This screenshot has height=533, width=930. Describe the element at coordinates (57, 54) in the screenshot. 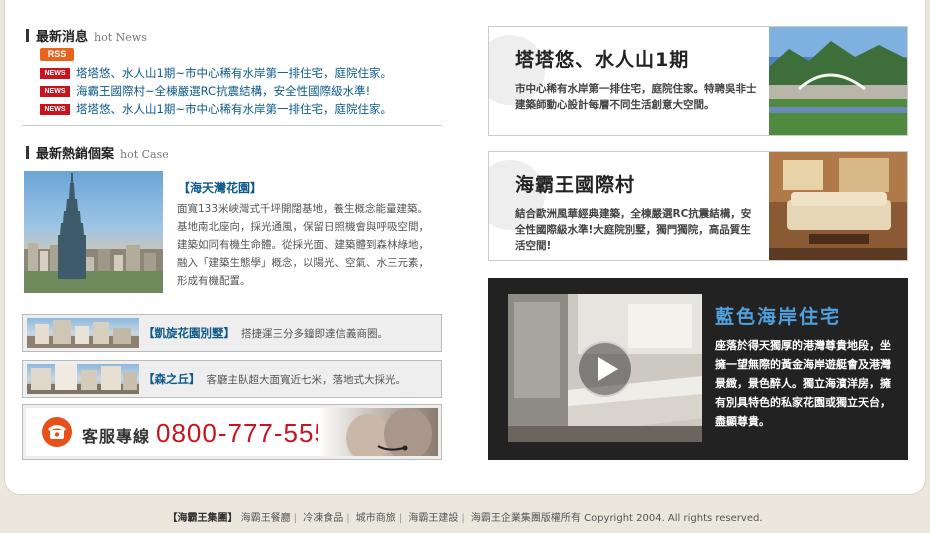

I see `rss-button: RSS` at that location.